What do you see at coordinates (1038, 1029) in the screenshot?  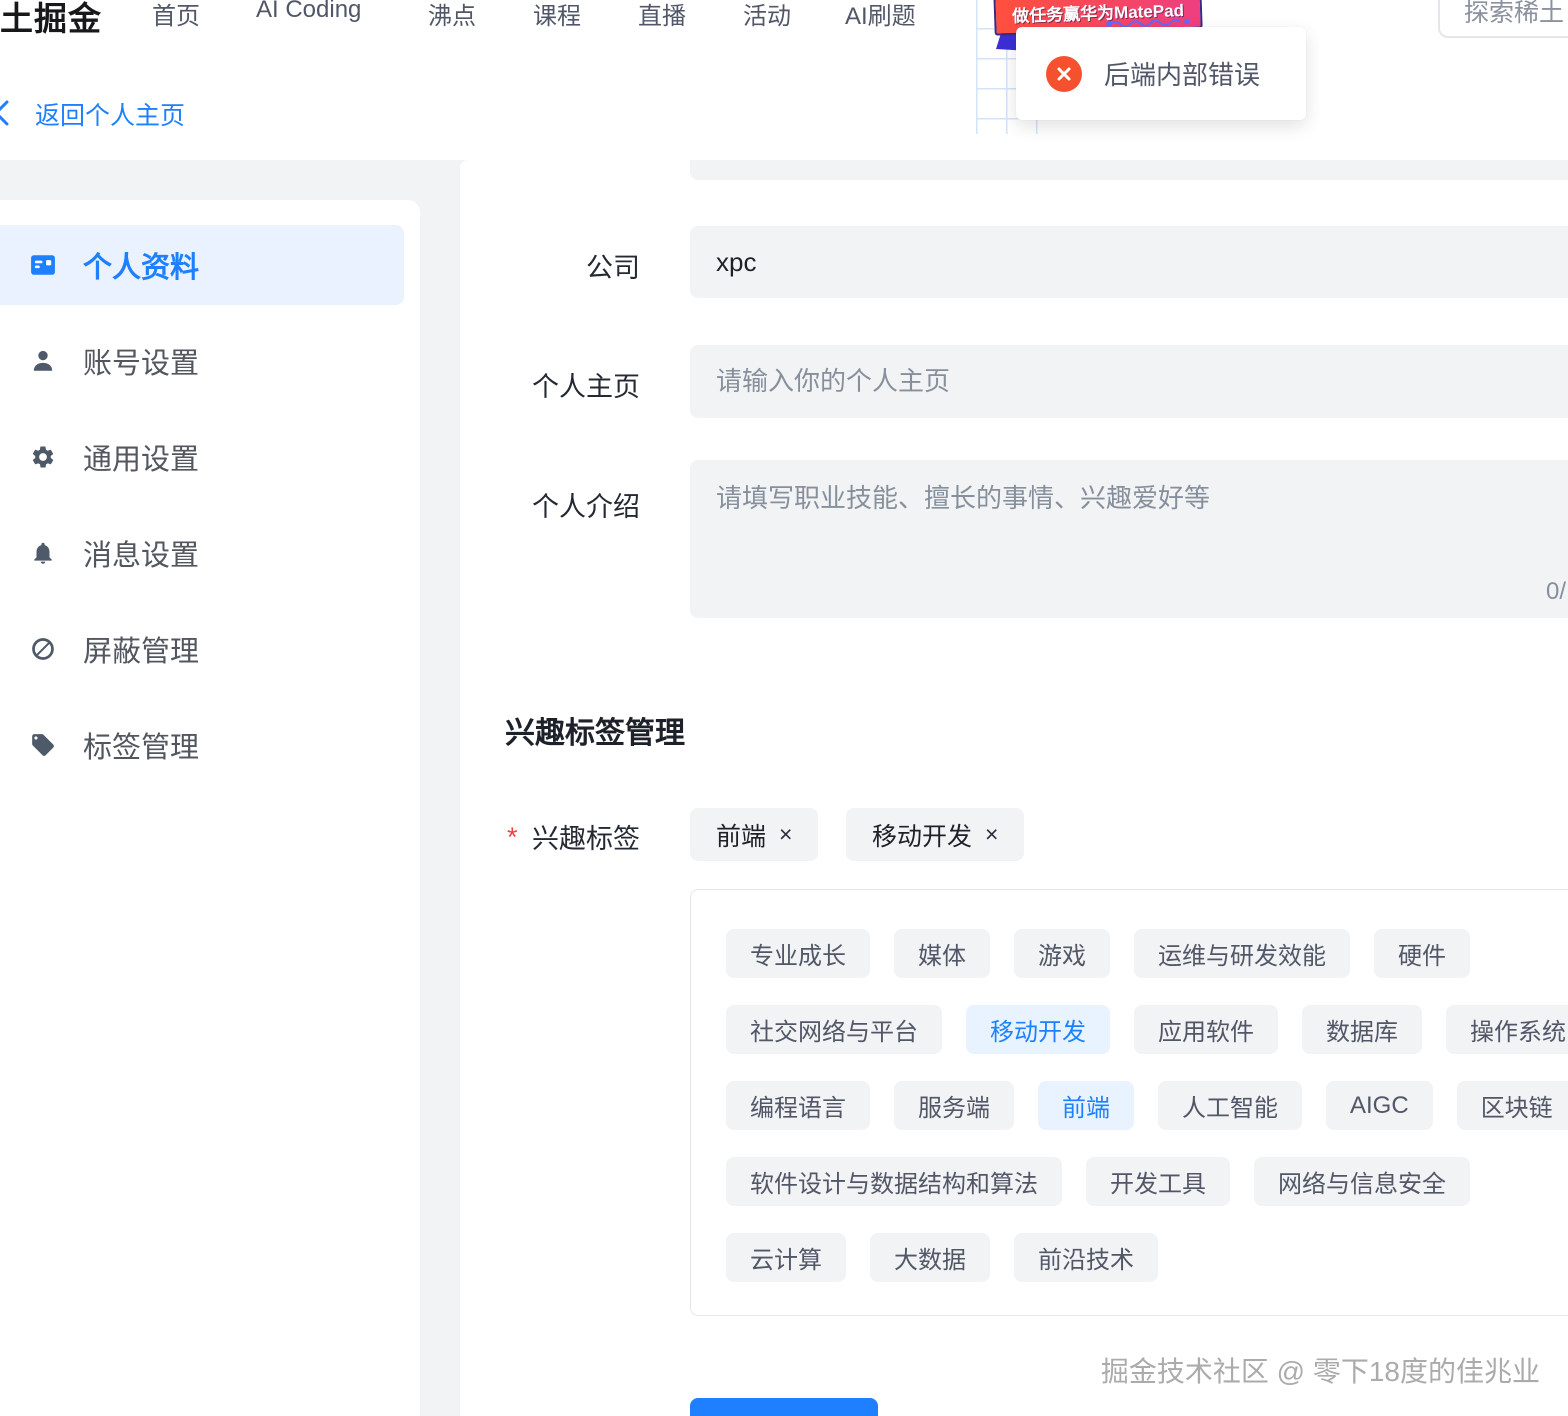 I see `tag-option-selected: 移动开发` at bounding box center [1038, 1029].